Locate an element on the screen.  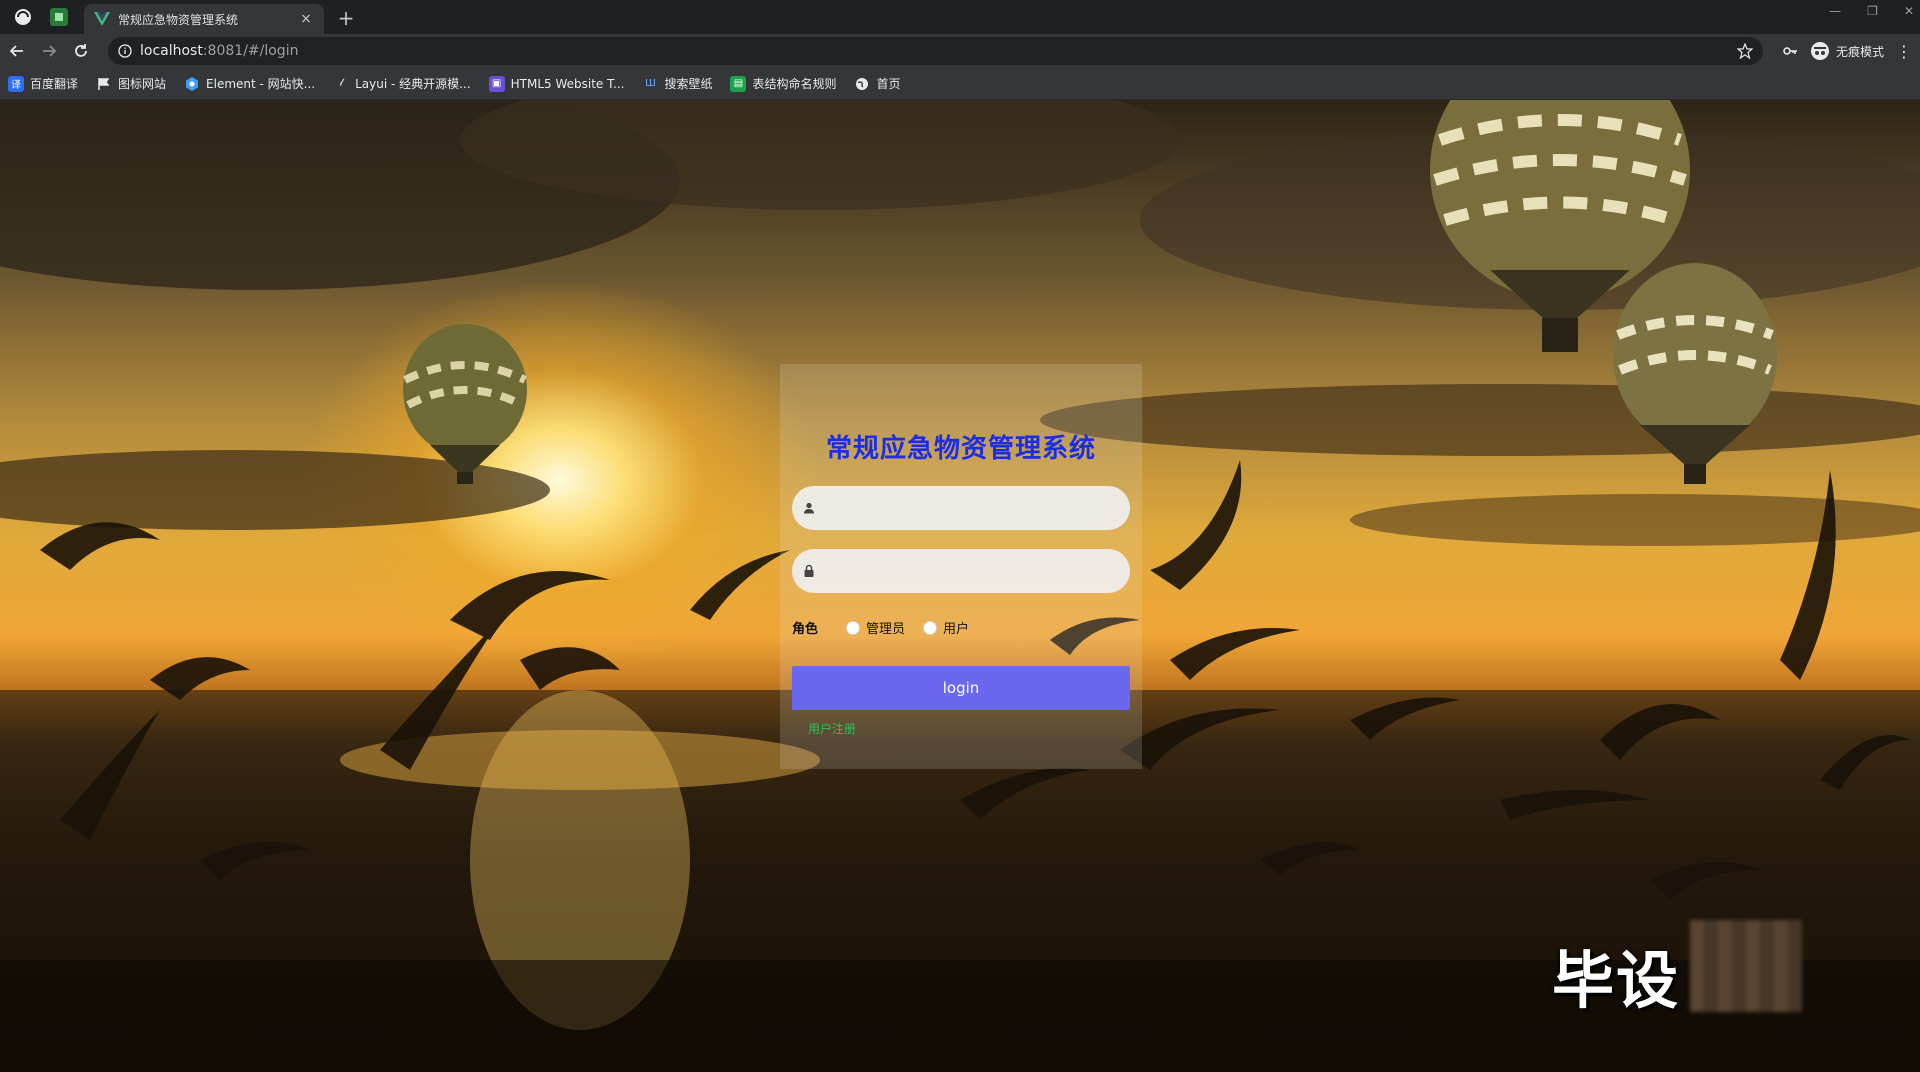
wallpaper-icon: Ш is located at coordinates (650, 83).